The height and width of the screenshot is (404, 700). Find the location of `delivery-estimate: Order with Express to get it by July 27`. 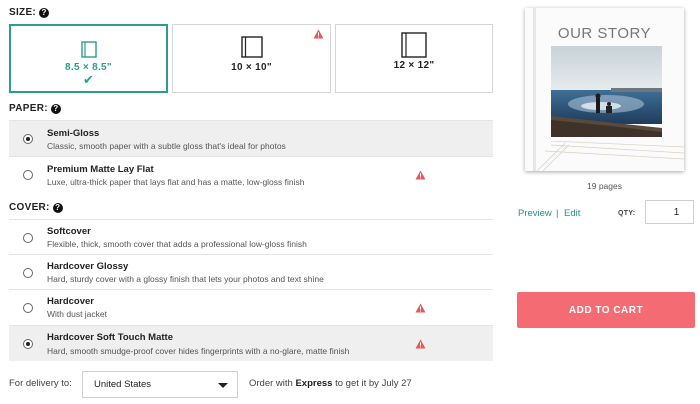

delivery-estimate: Order with Express to get it by July 27 is located at coordinates (330, 383).